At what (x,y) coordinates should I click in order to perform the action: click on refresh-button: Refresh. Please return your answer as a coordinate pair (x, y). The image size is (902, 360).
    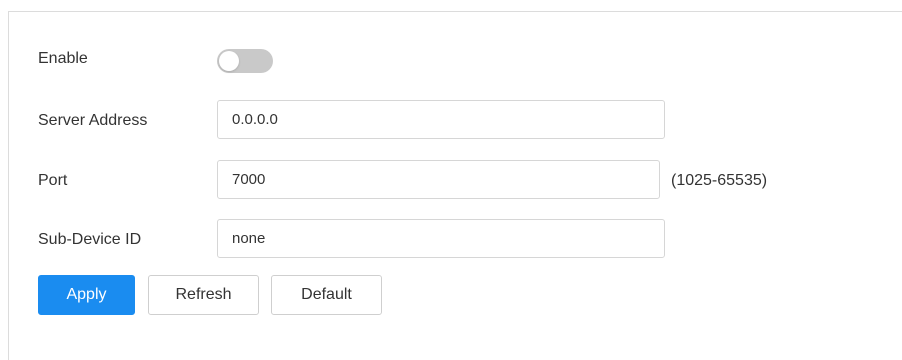
    Looking at the image, I should click on (203, 295).